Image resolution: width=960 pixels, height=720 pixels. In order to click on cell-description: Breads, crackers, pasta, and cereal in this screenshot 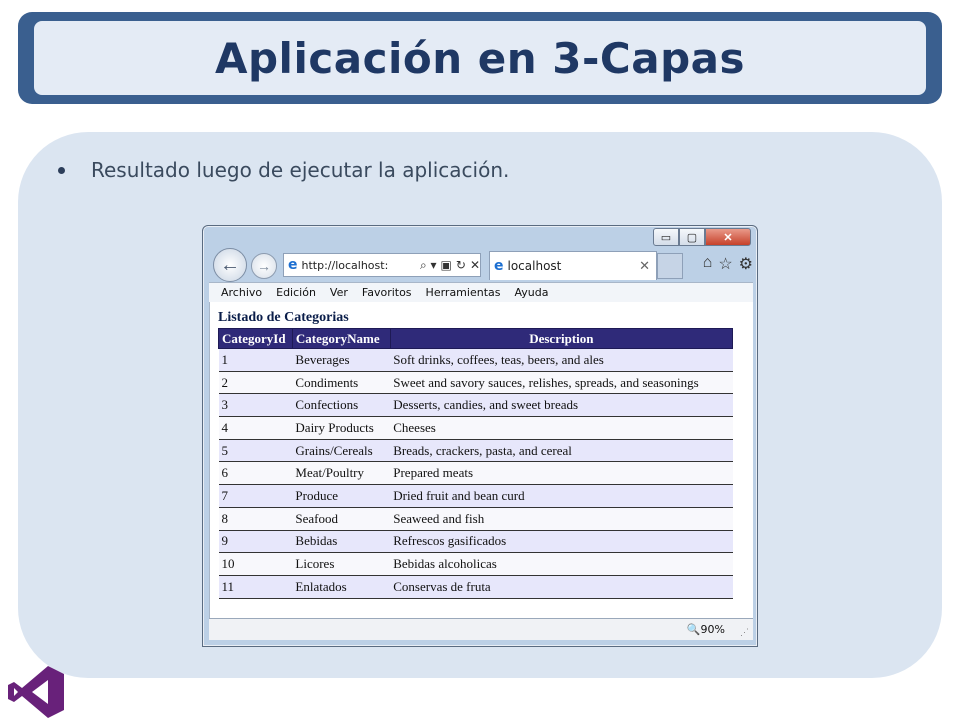, I will do `click(561, 451)`.